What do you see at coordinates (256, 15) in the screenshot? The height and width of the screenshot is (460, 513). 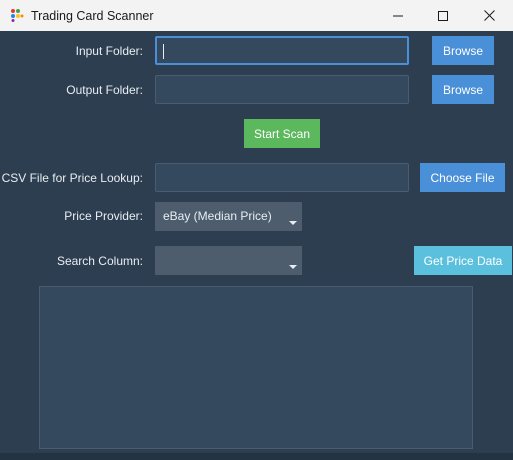 I see `title-bar: Trading Card Scanner` at bounding box center [256, 15].